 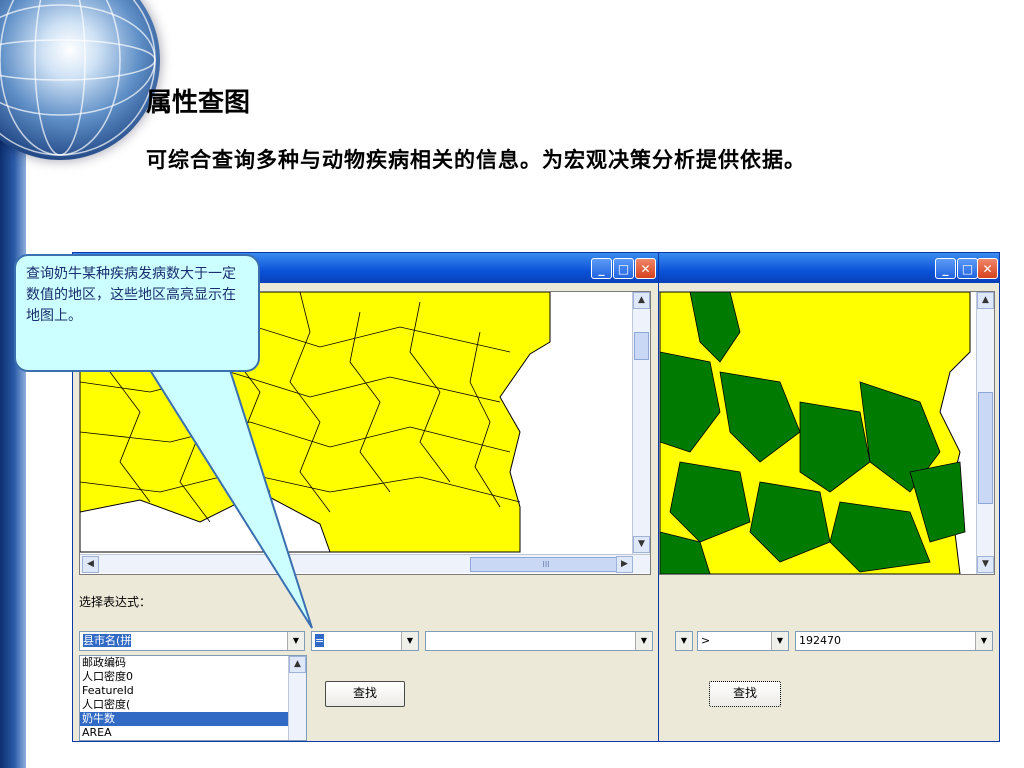 I want to click on callout-annotation: 查询奶牛某种疾病发病数大于一定数值的地区，这些地区高亮显示在地图上。, so click(x=137, y=313).